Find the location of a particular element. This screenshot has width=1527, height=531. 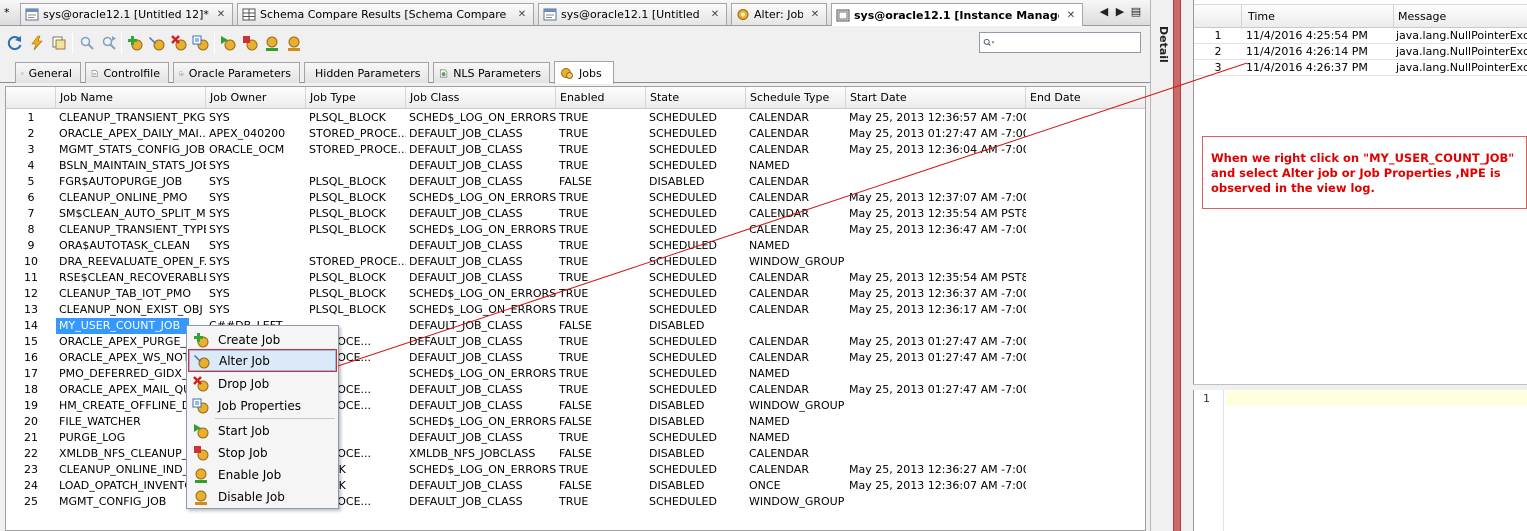

log-column-message: Message is located at coordinates (1460, 17).